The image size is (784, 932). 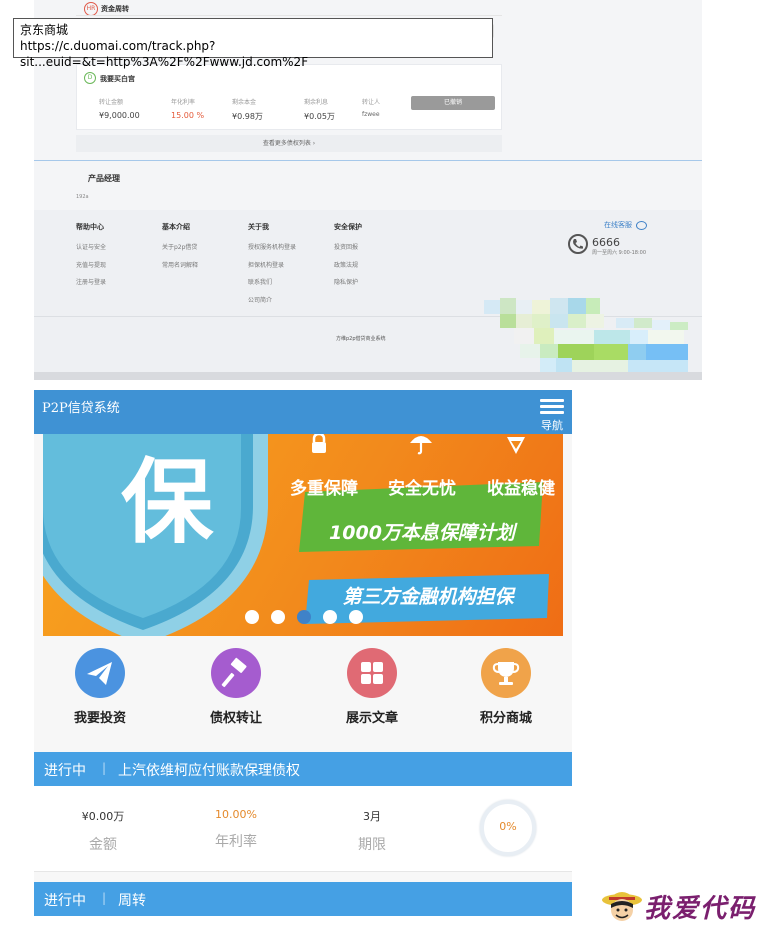 What do you see at coordinates (642, 225) in the screenshot?
I see `chat-icon` at bounding box center [642, 225].